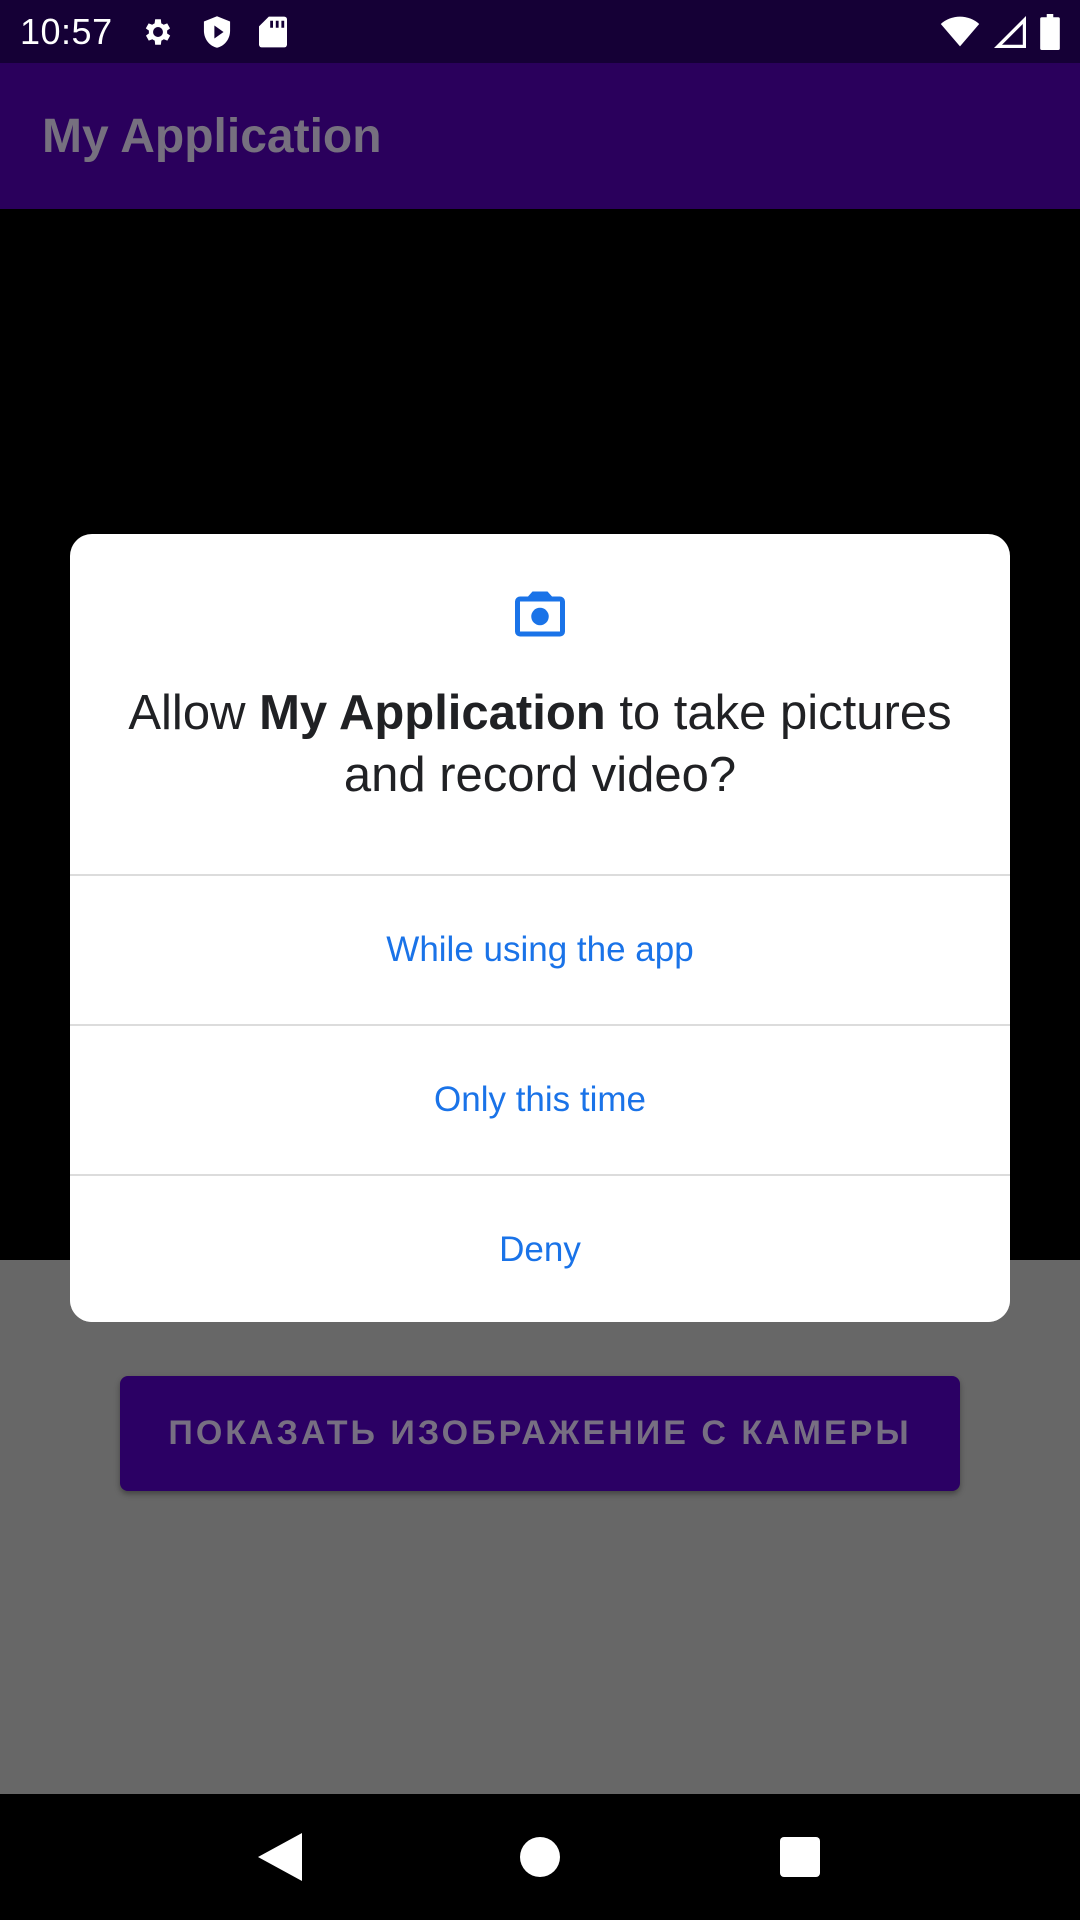 The width and height of the screenshot is (1080, 1920). What do you see at coordinates (1010, 31) in the screenshot?
I see `cellular-signal-icon` at bounding box center [1010, 31].